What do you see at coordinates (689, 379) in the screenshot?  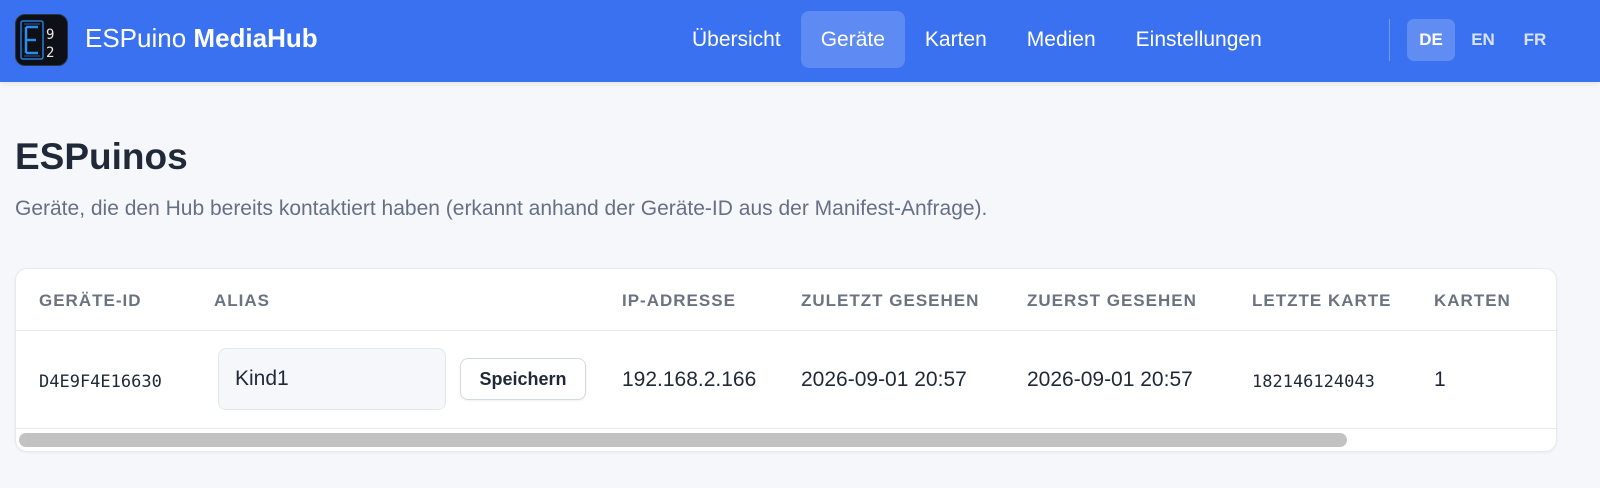 I see `ip-address-cell: 192.168.2.166` at bounding box center [689, 379].